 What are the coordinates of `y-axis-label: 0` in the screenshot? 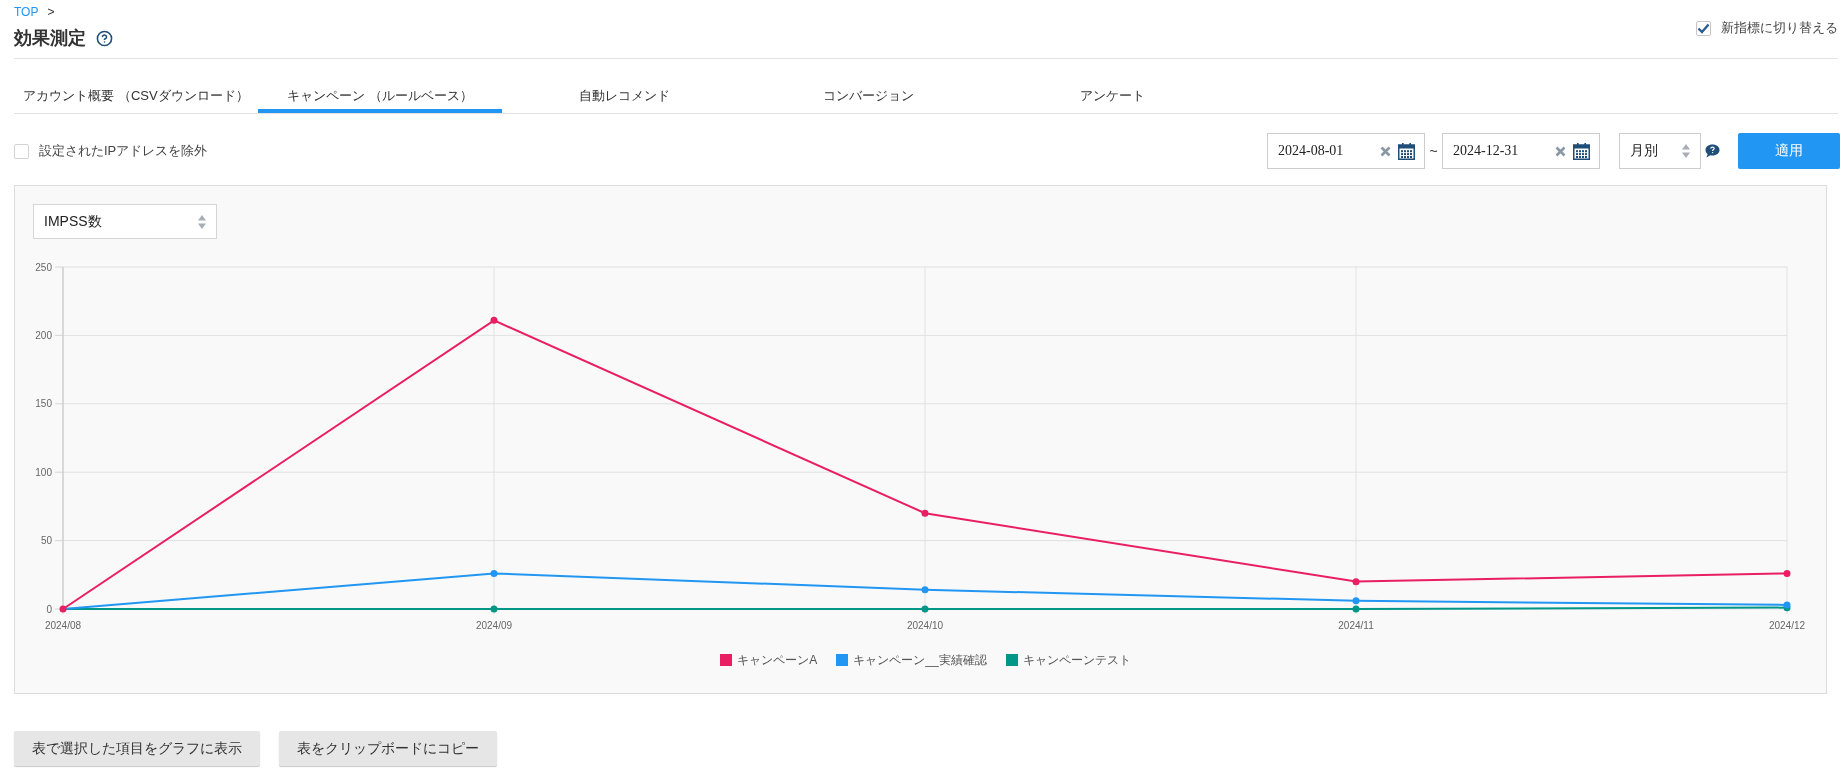 It's located at (49, 609).